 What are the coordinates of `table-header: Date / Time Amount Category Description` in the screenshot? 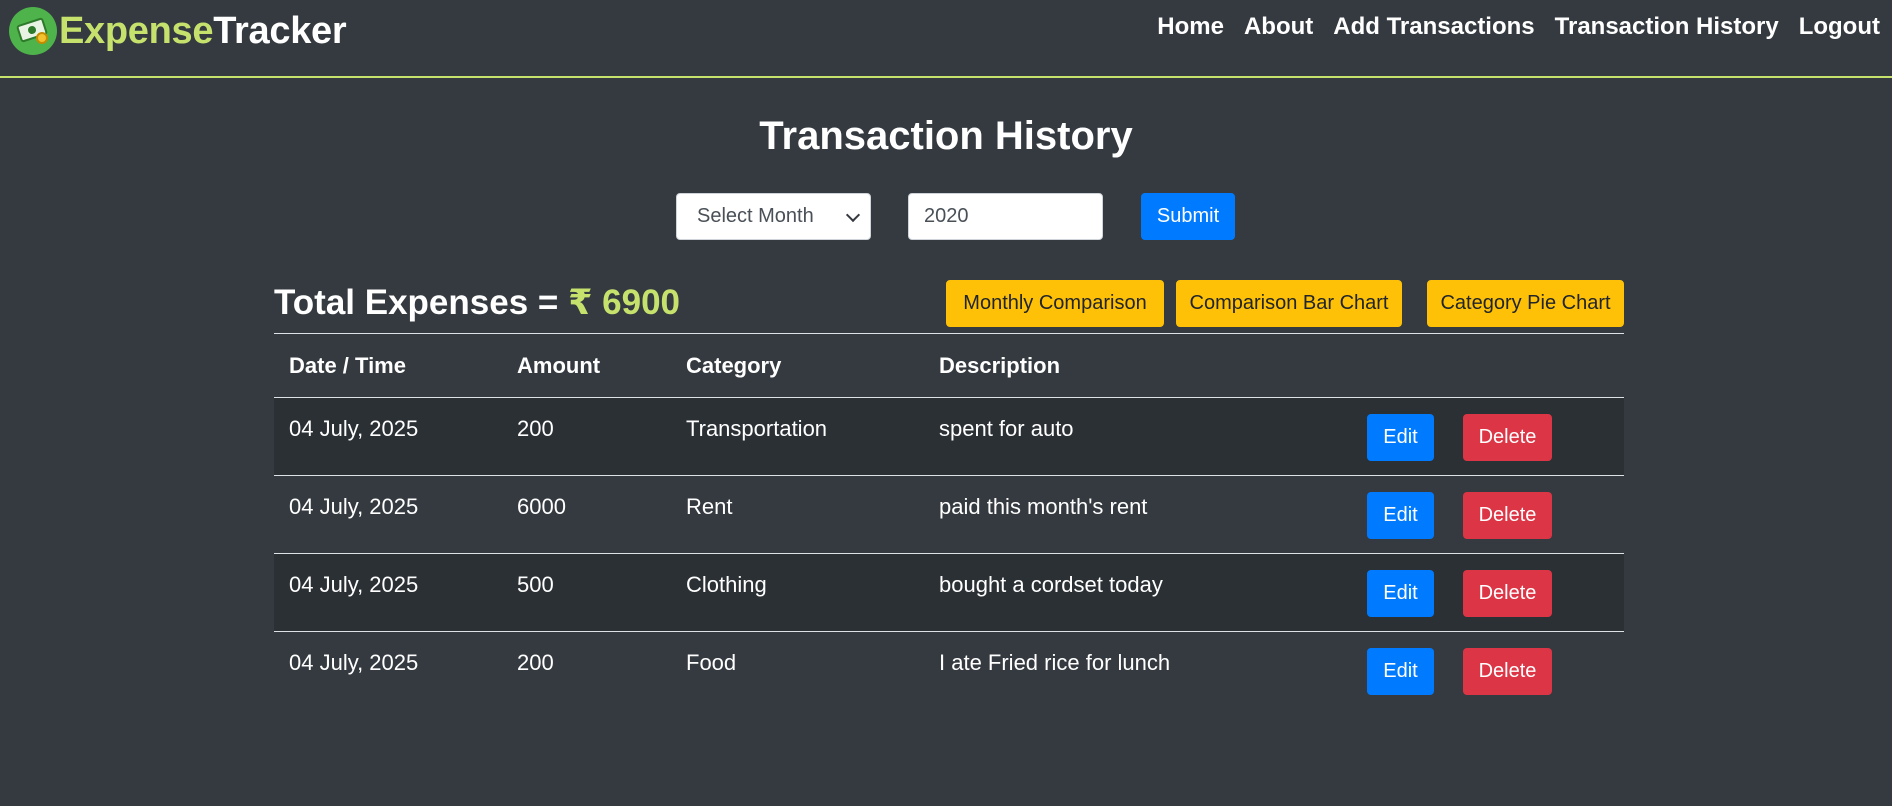 It's located at (949, 365).